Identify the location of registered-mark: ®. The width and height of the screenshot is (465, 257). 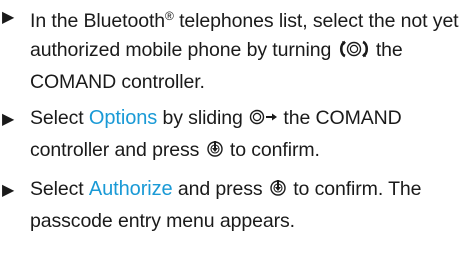
(169, 16).